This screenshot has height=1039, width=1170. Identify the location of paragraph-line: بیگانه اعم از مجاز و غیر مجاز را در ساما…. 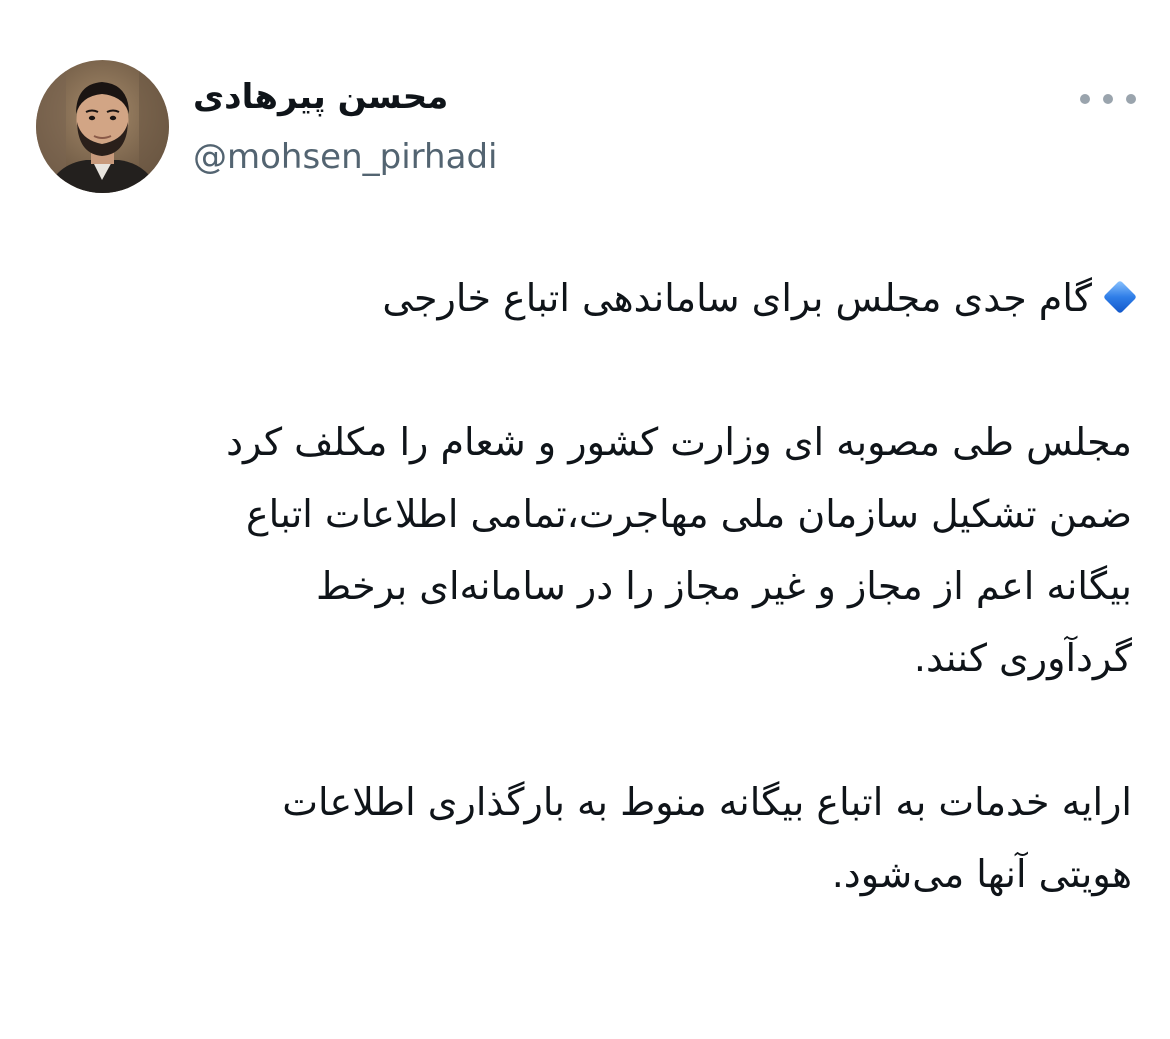
(724, 586).